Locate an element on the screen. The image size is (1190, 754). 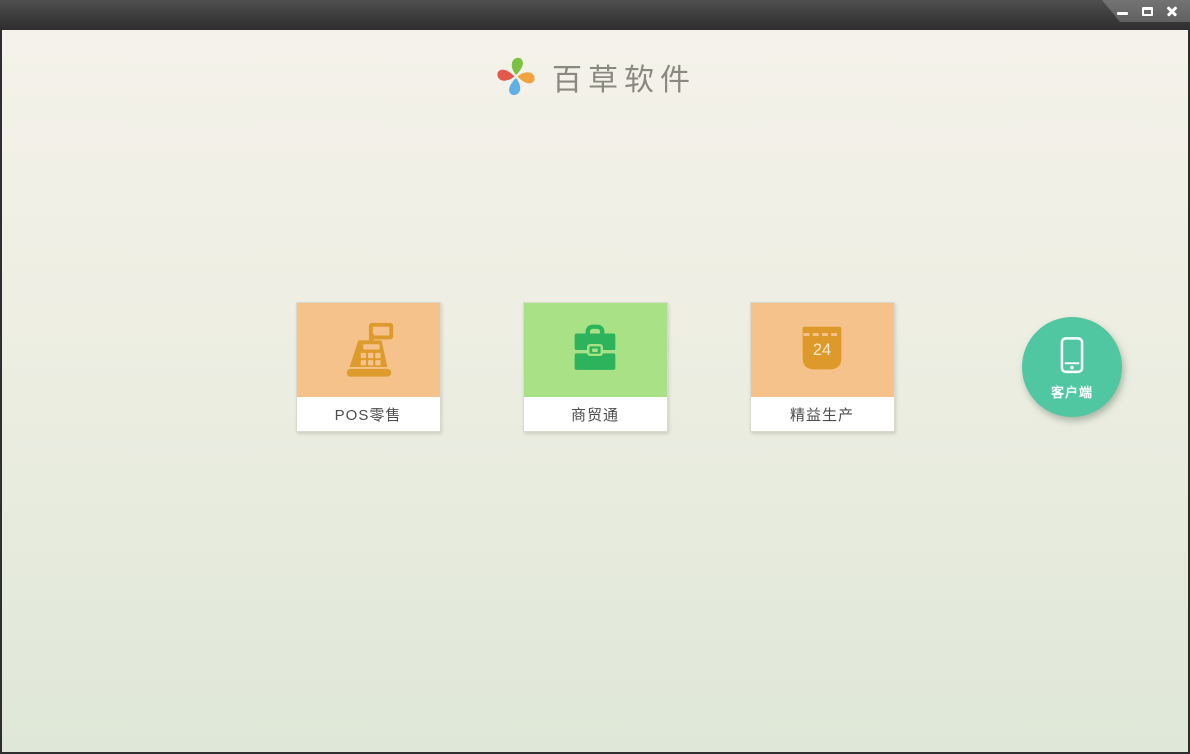
brand-header: 百草软件 is located at coordinates (595, 77).